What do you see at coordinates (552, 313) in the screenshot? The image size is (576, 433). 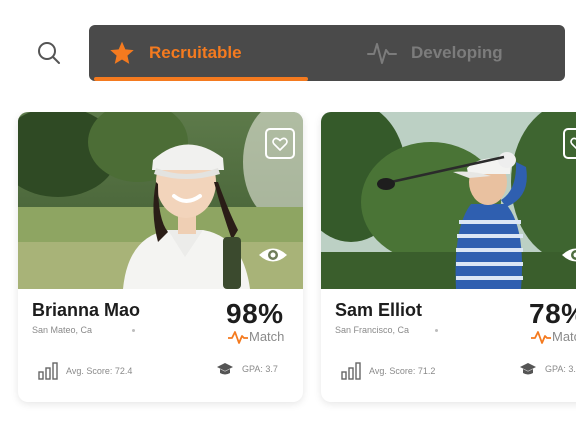 I see `match-percentage: 78%` at bounding box center [552, 313].